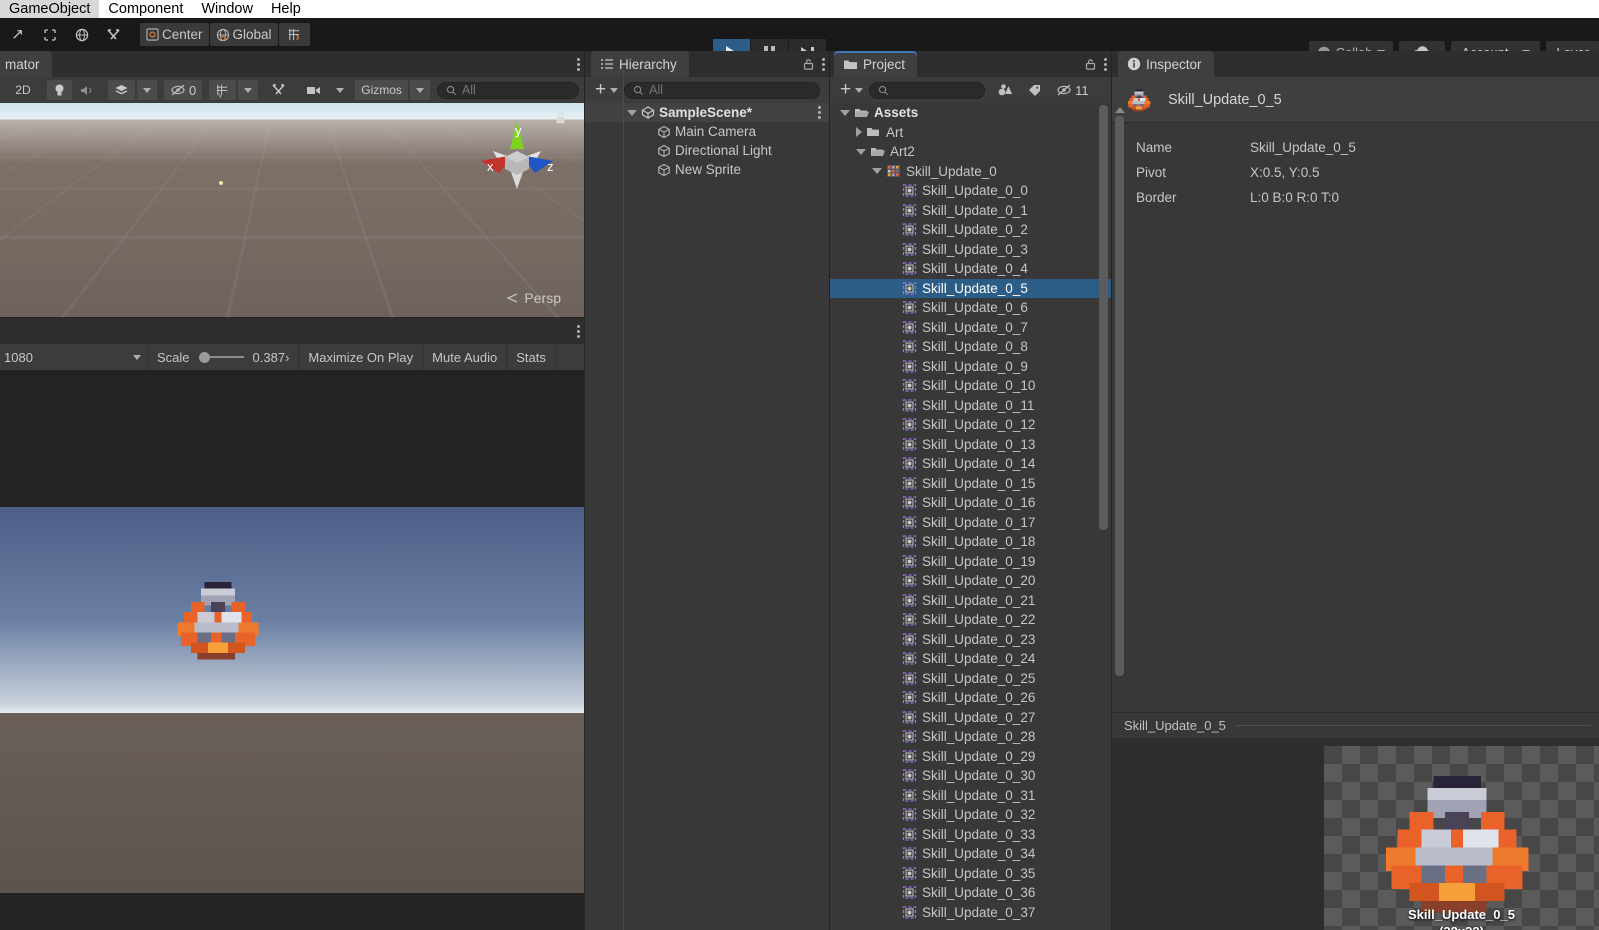 The image size is (1599, 930). I want to click on tab-inspector: Inspector, so click(1166, 64).